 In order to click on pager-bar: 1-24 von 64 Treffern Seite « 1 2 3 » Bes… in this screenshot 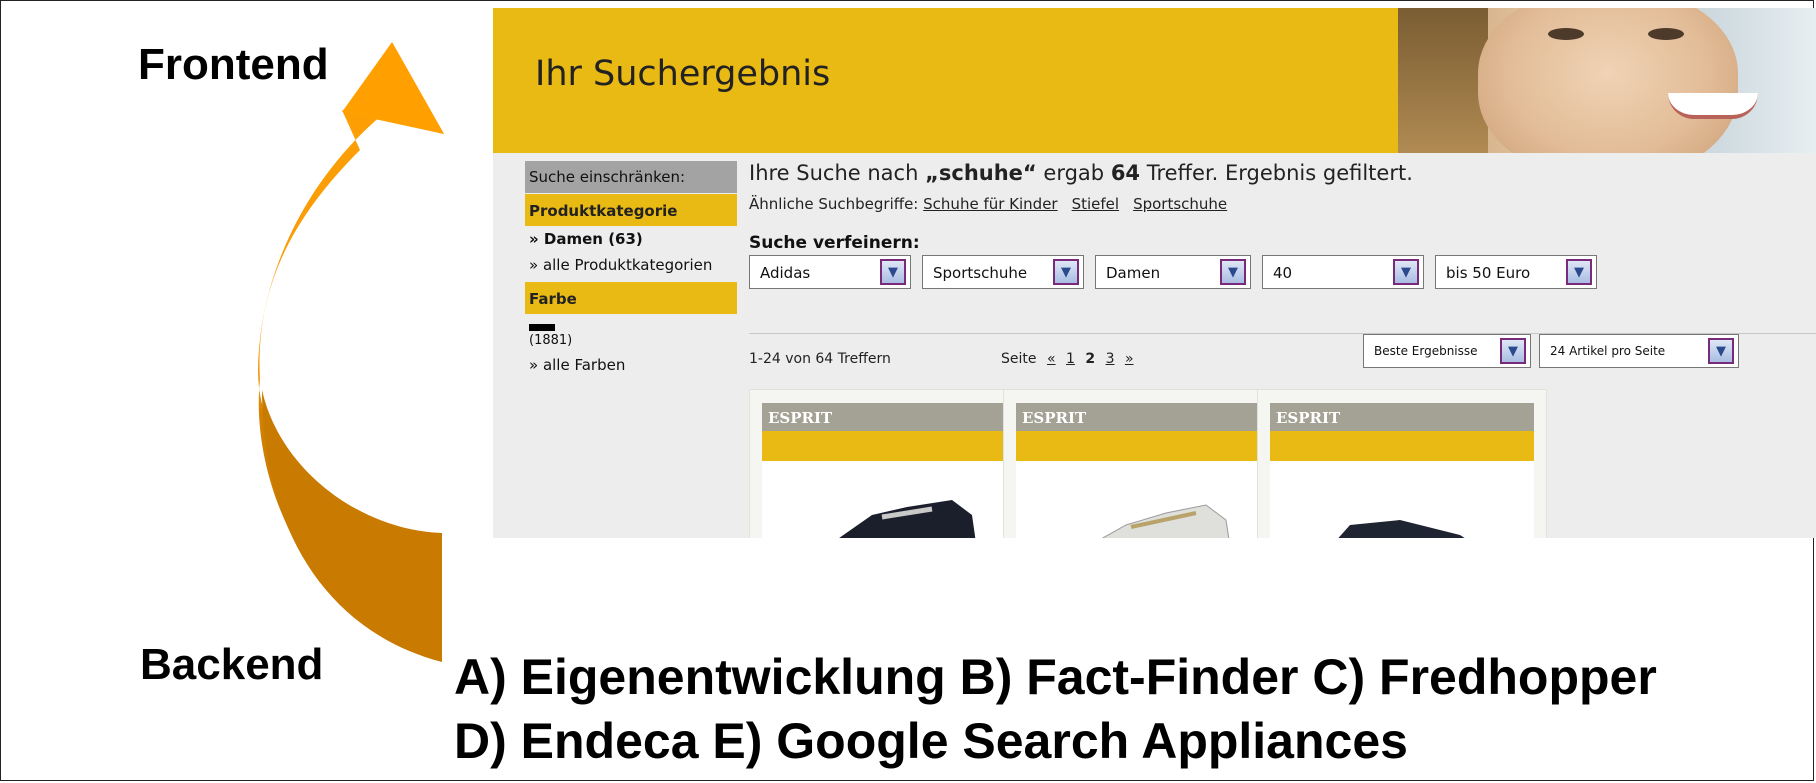, I will do `click(1282, 350)`.